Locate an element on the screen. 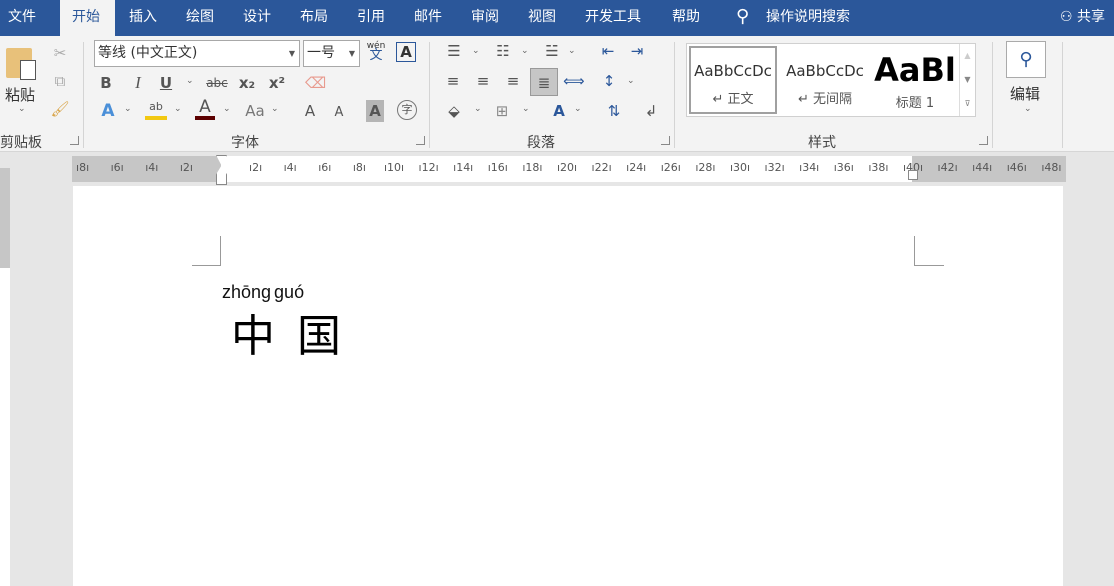  divider is located at coordinates (992, 95).